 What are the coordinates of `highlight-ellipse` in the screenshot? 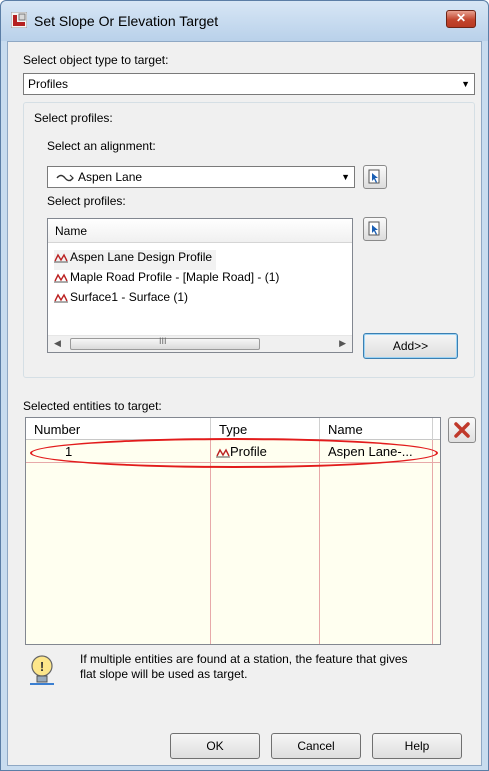 It's located at (234, 453).